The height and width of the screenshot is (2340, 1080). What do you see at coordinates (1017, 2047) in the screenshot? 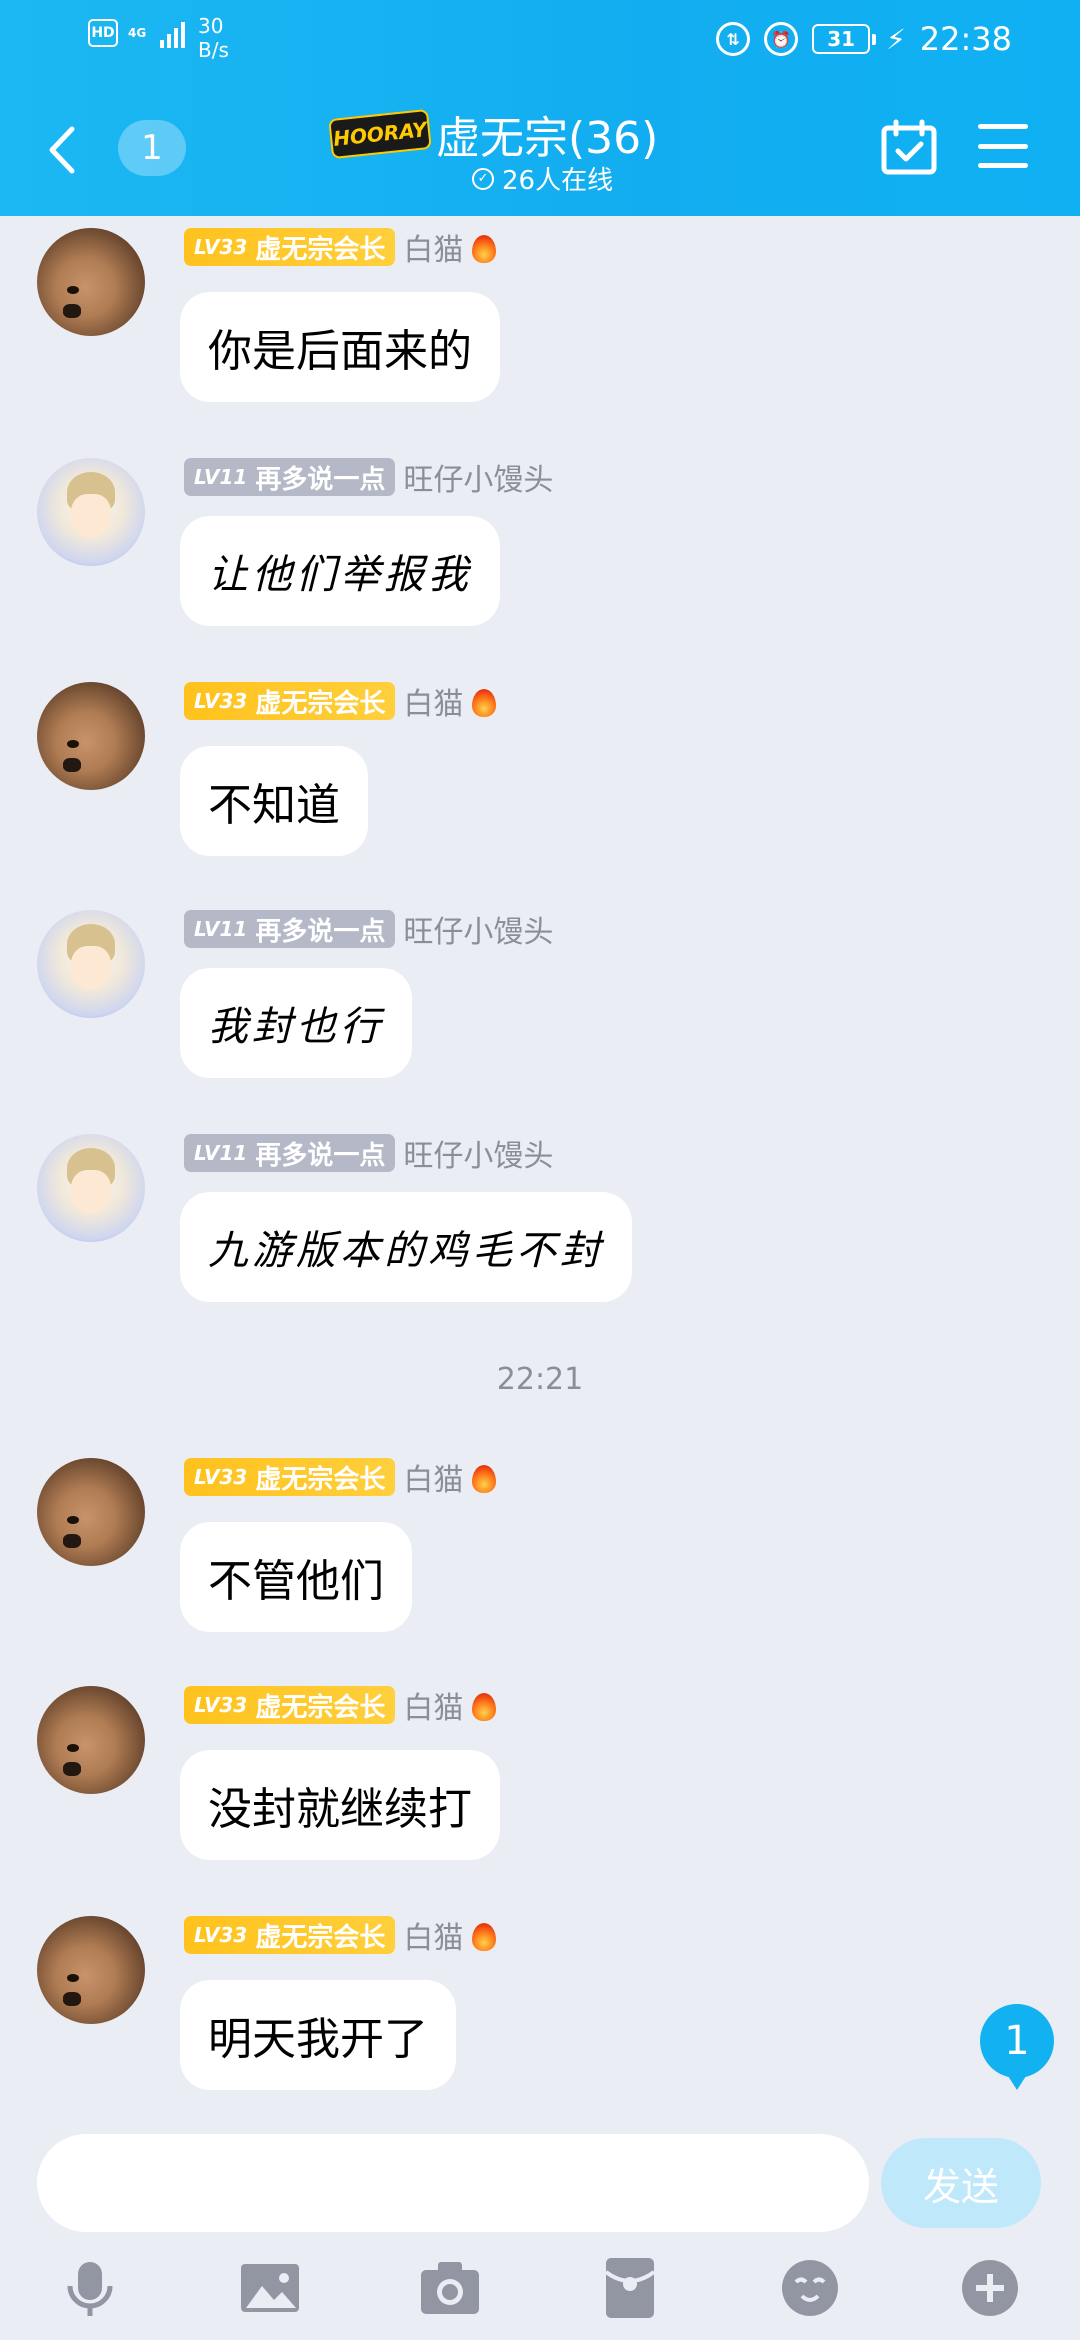
I see `new-message-indicator: 1` at bounding box center [1017, 2047].